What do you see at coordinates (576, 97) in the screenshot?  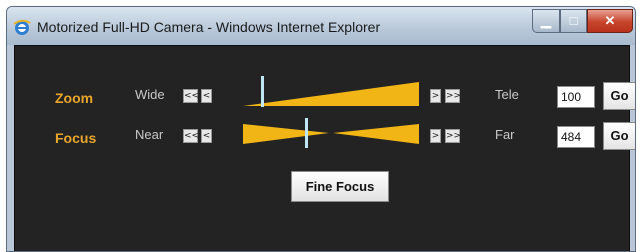 I see `zoom-value-input` at bounding box center [576, 97].